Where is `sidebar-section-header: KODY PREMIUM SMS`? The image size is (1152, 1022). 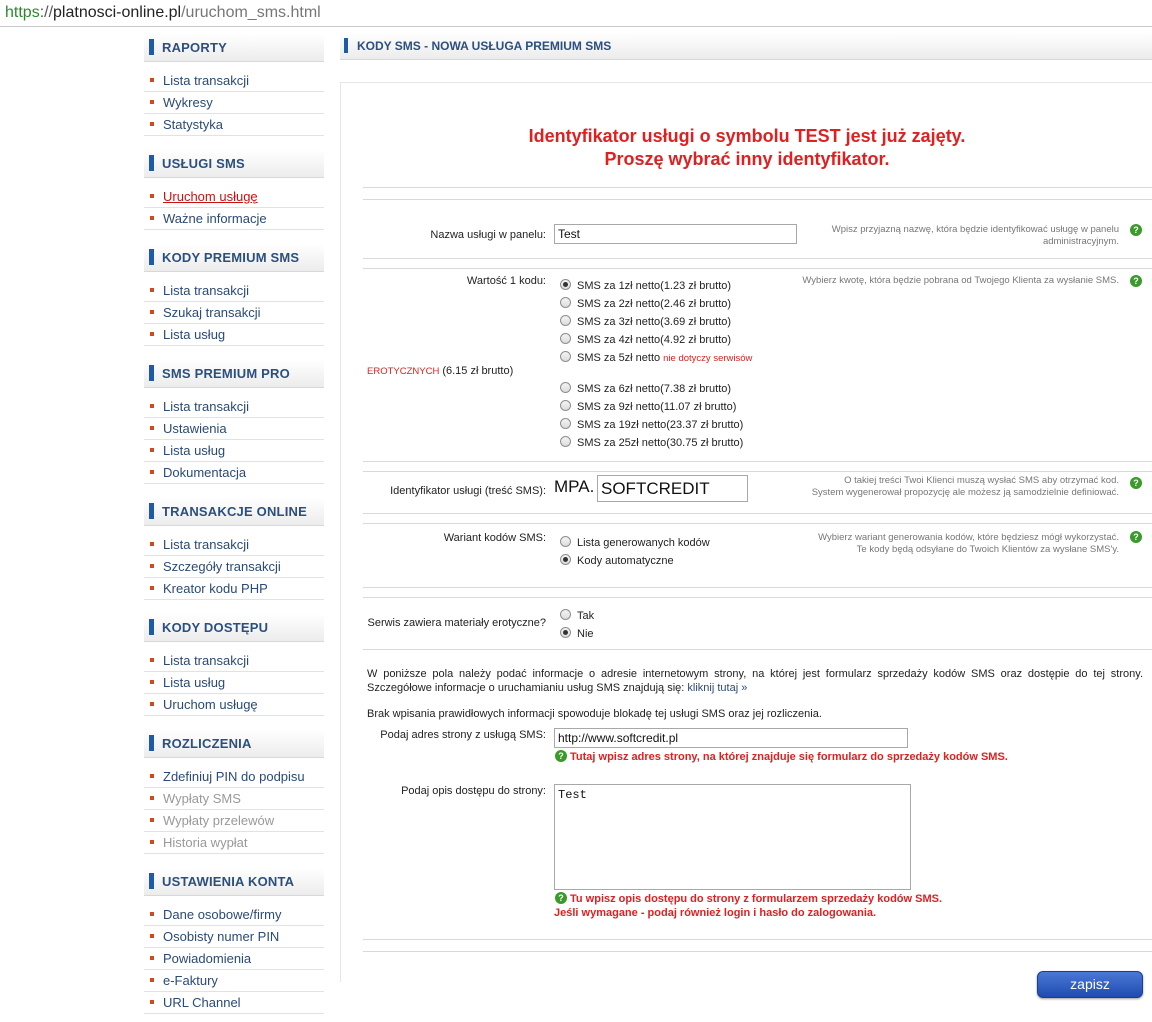
sidebar-section-header: KODY PREMIUM SMS is located at coordinates (234, 258).